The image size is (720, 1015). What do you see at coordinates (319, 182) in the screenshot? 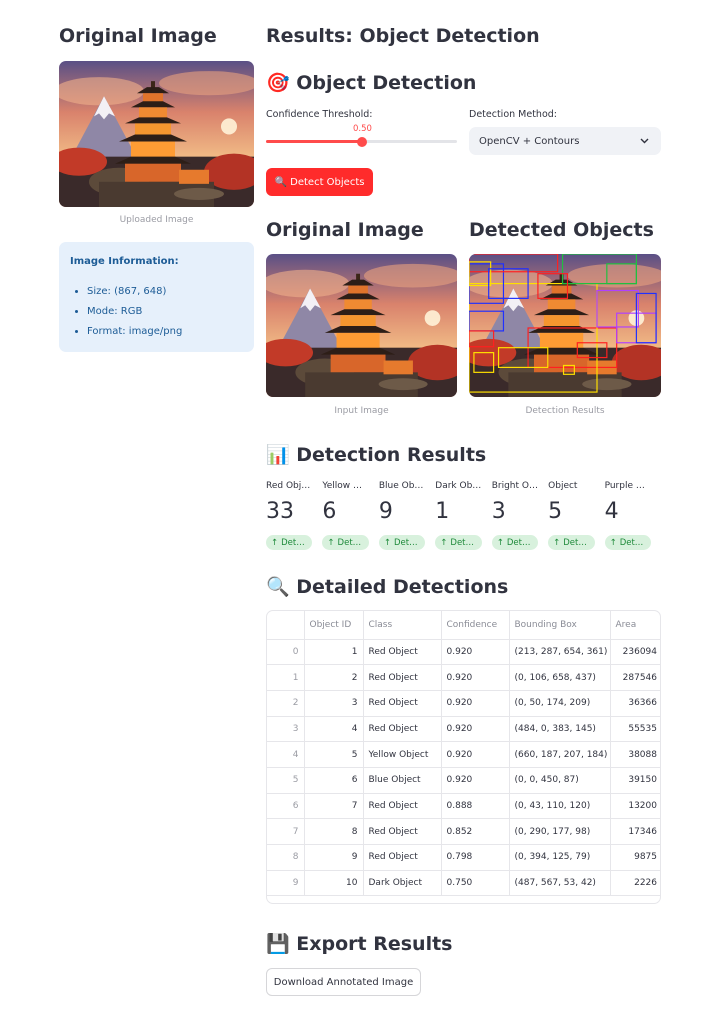
I see `detect-objects-button: 🔍 Detect Objects` at bounding box center [319, 182].